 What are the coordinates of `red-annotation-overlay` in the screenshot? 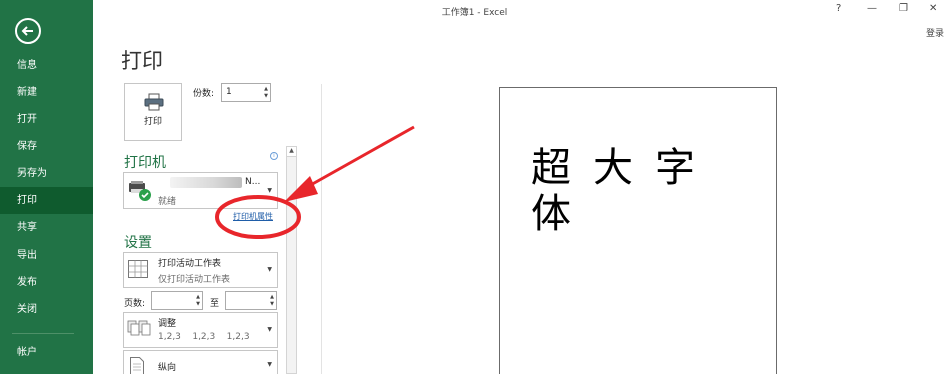 It's located at (315, 182).